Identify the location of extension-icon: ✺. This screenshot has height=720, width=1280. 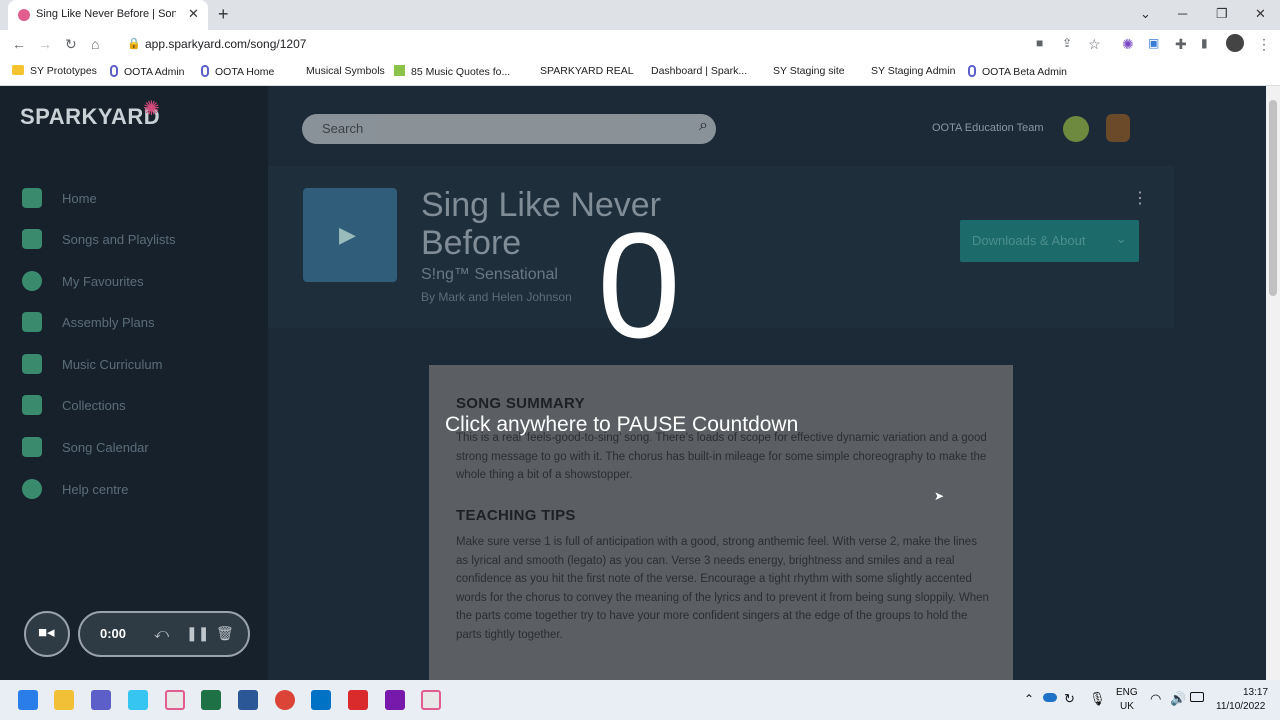
(1128, 44).